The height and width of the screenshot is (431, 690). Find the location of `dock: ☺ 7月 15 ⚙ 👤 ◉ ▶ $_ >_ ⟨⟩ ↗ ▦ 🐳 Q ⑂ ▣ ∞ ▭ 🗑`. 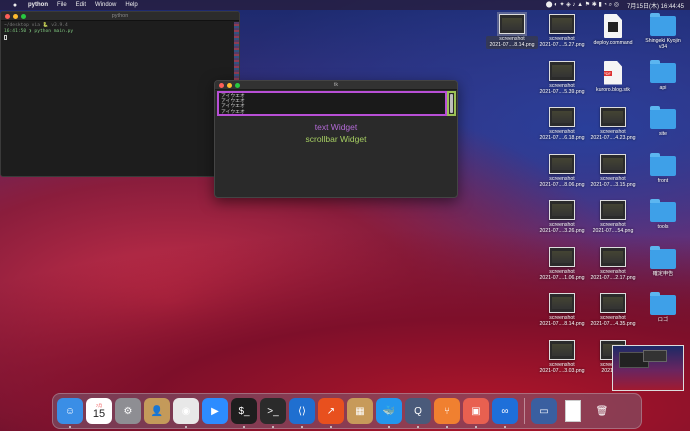

dock: ☺ 7月 15 ⚙ 👤 ◉ ▶ $_ >_ ⟨⟩ ↗ ▦ 🐳 Q ⑂ ▣ ∞ ▭ 🗑 is located at coordinates (347, 411).